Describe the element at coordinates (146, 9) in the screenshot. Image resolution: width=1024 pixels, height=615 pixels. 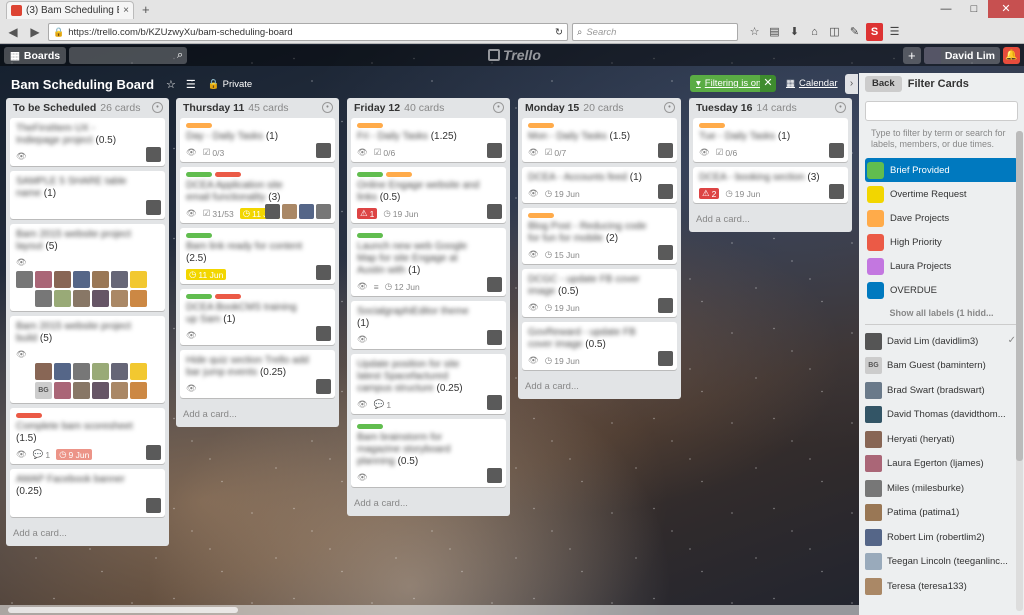
I see `new-tab-button: +` at that location.